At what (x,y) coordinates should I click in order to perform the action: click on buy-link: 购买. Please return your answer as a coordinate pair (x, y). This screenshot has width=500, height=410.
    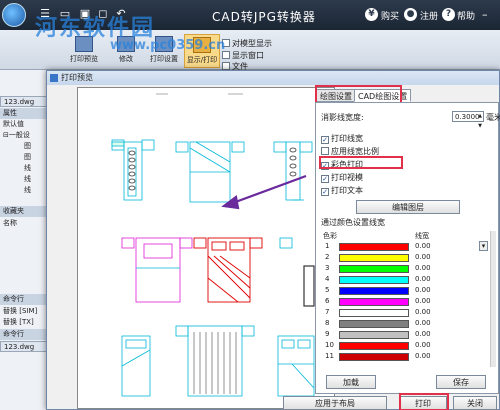
    Looking at the image, I should click on (390, 15).